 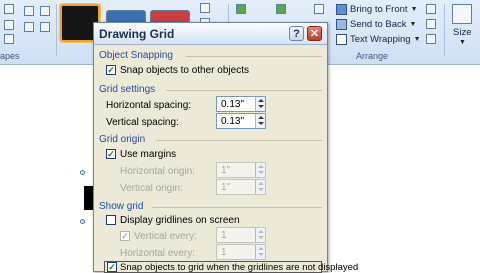 I want to click on send-to-back-label: Send to Back, so click(x=378, y=24).